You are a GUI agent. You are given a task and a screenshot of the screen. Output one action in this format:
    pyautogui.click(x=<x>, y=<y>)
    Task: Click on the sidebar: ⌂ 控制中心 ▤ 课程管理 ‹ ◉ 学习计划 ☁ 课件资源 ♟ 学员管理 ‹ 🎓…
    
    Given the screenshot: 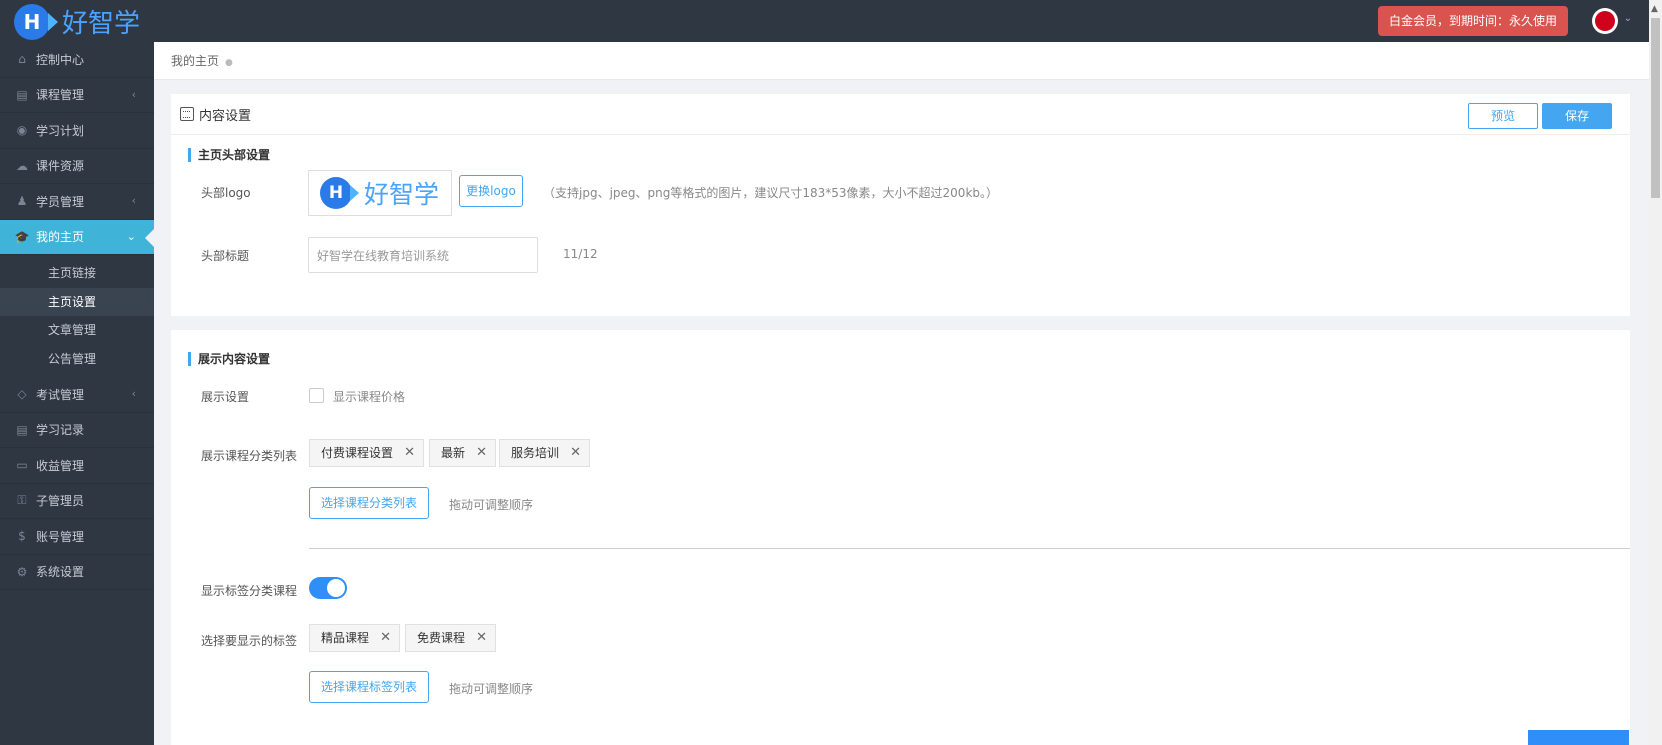 What is the action you would take?
    pyautogui.click(x=77, y=393)
    